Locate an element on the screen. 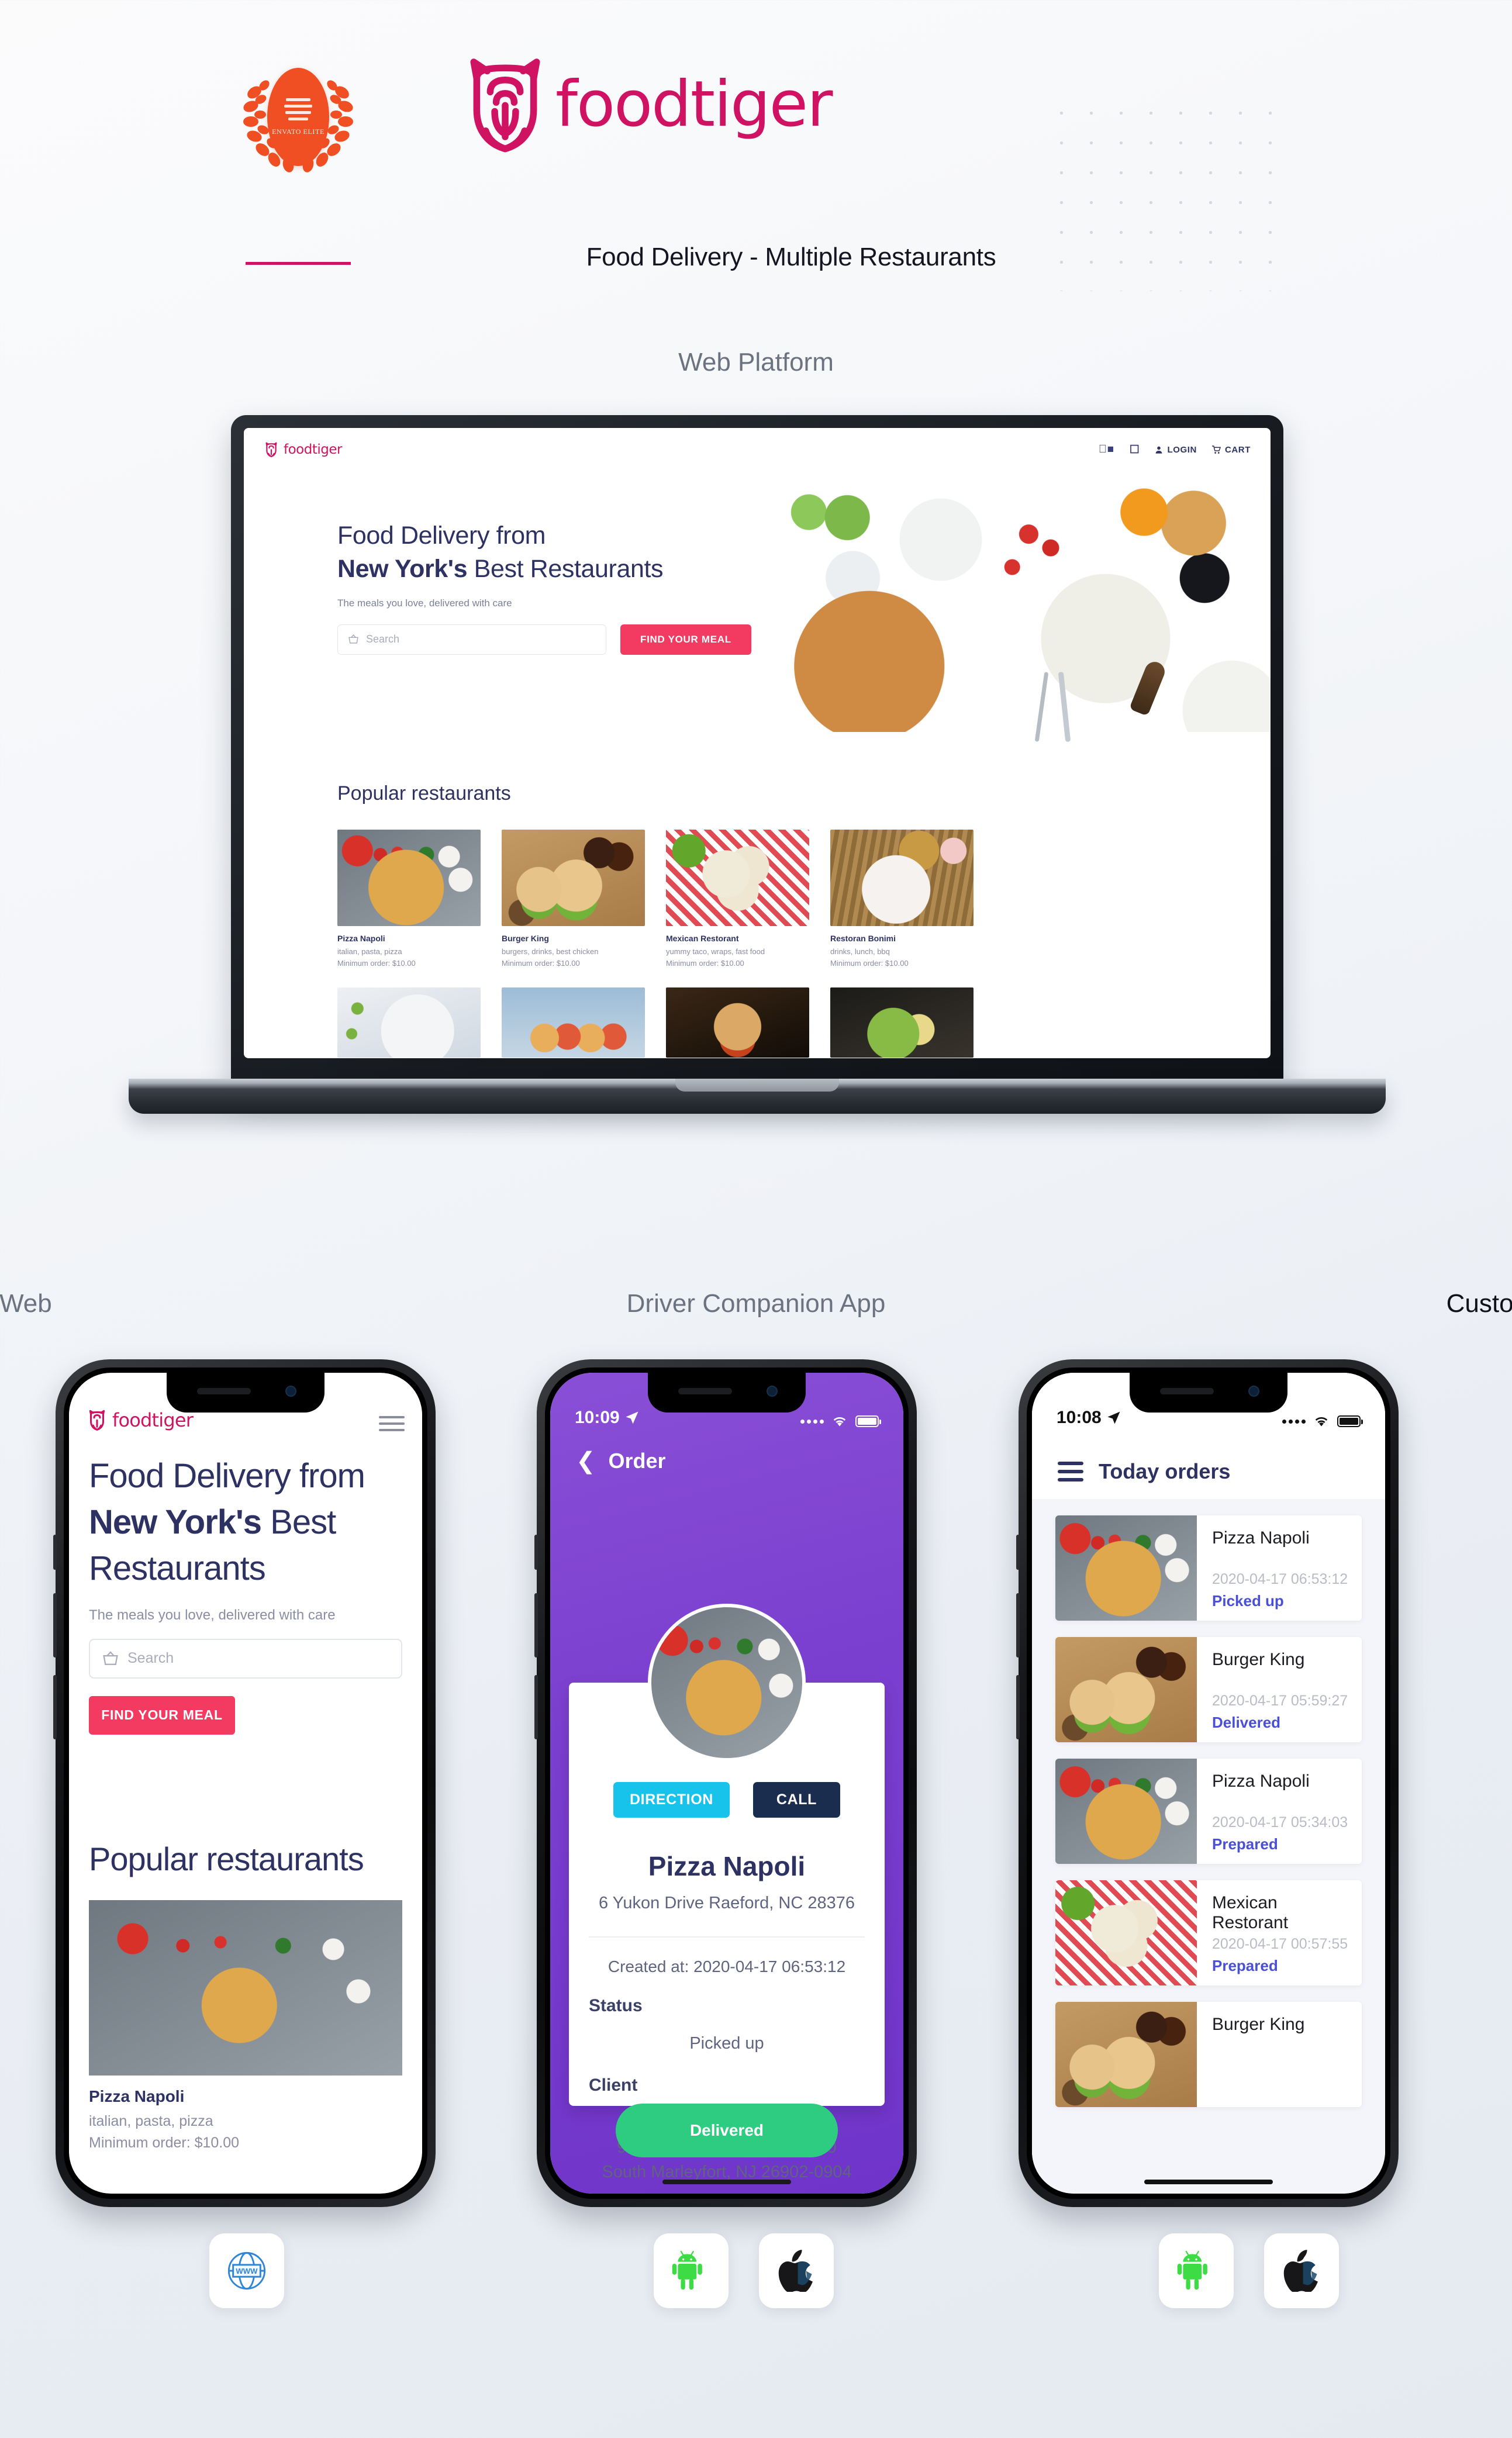 The height and width of the screenshot is (2438, 1512). tiger-head-icon is located at coordinates (505, 105).